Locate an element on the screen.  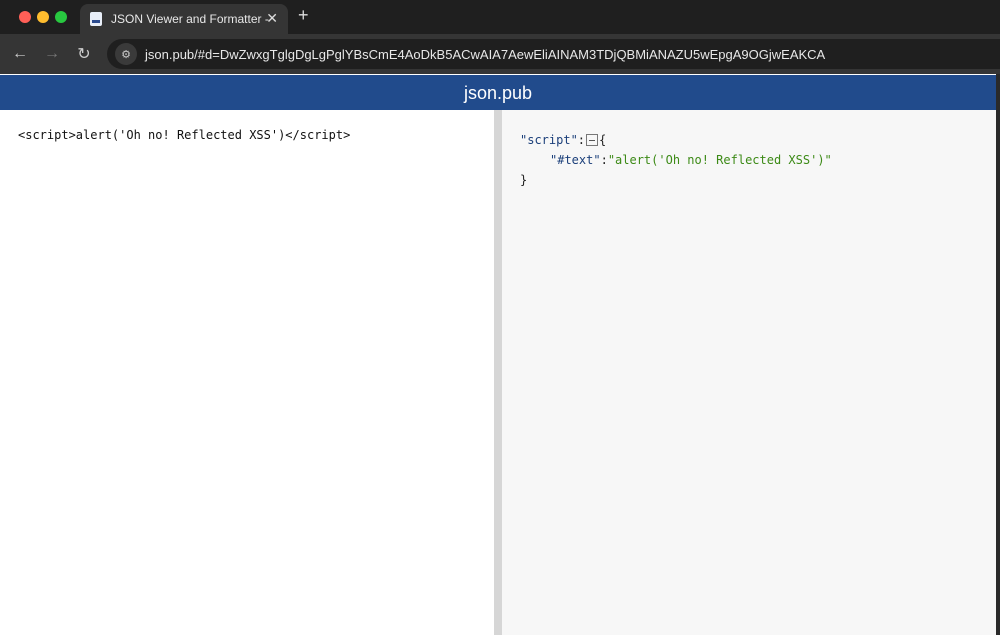
minimize-window-button is located at coordinates (43, 17).